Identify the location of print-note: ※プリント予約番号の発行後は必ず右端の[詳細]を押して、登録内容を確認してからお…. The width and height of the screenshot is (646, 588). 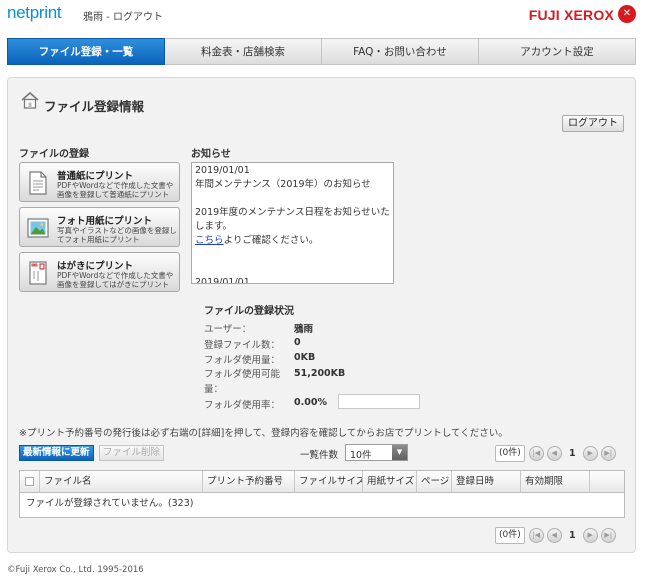
(263, 433).